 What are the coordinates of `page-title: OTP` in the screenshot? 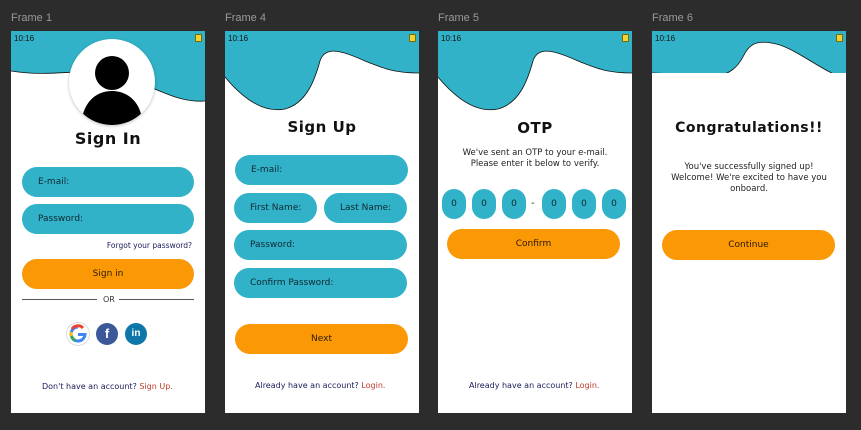 It's located at (535, 128).